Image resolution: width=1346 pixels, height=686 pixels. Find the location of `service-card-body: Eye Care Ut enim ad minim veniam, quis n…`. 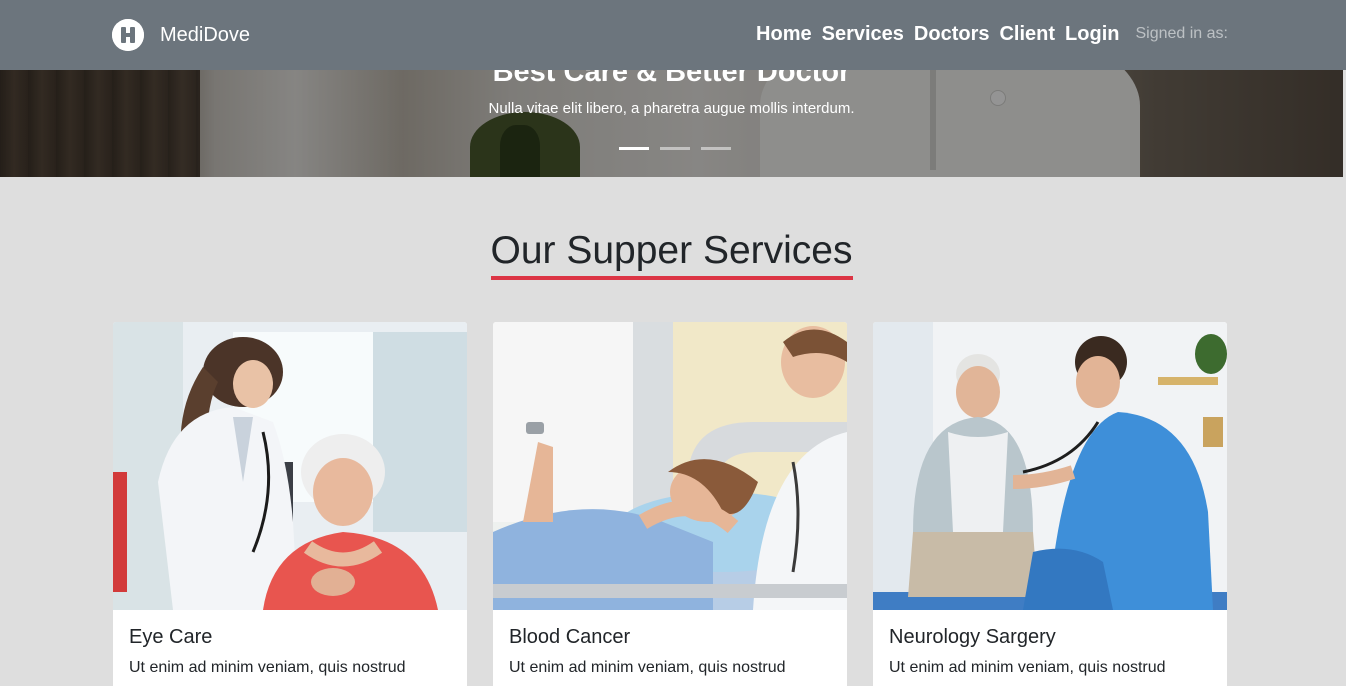

service-card-body: Eye Care Ut enim ad minim veniam, quis n… is located at coordinates (290, 648).